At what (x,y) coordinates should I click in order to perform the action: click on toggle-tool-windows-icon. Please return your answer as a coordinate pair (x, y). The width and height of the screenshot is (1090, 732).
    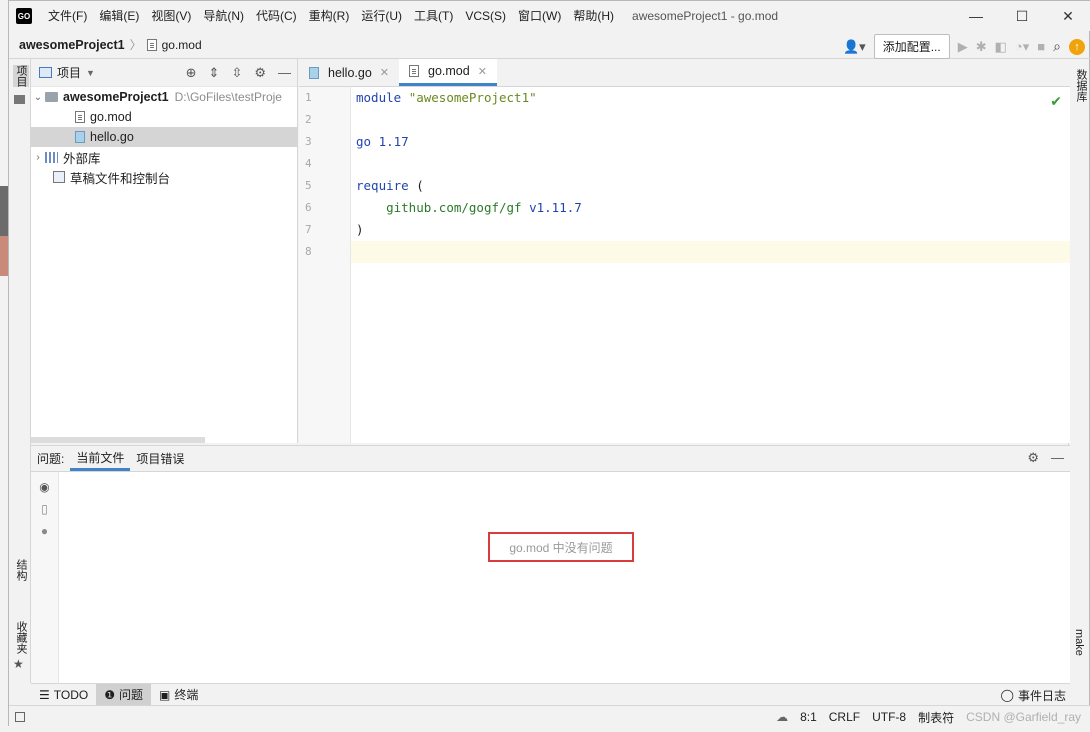
    Looking at the image, I should click on (20, 716).